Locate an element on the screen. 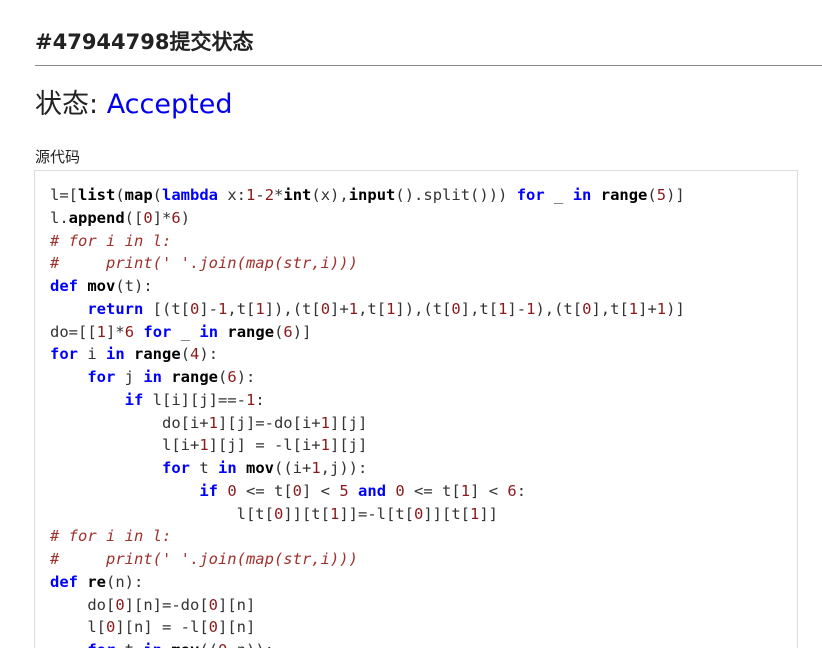 Image resolution: width=822 pixels, height=648 pixels. code-token: 5 is located at coordinates (344, 490).